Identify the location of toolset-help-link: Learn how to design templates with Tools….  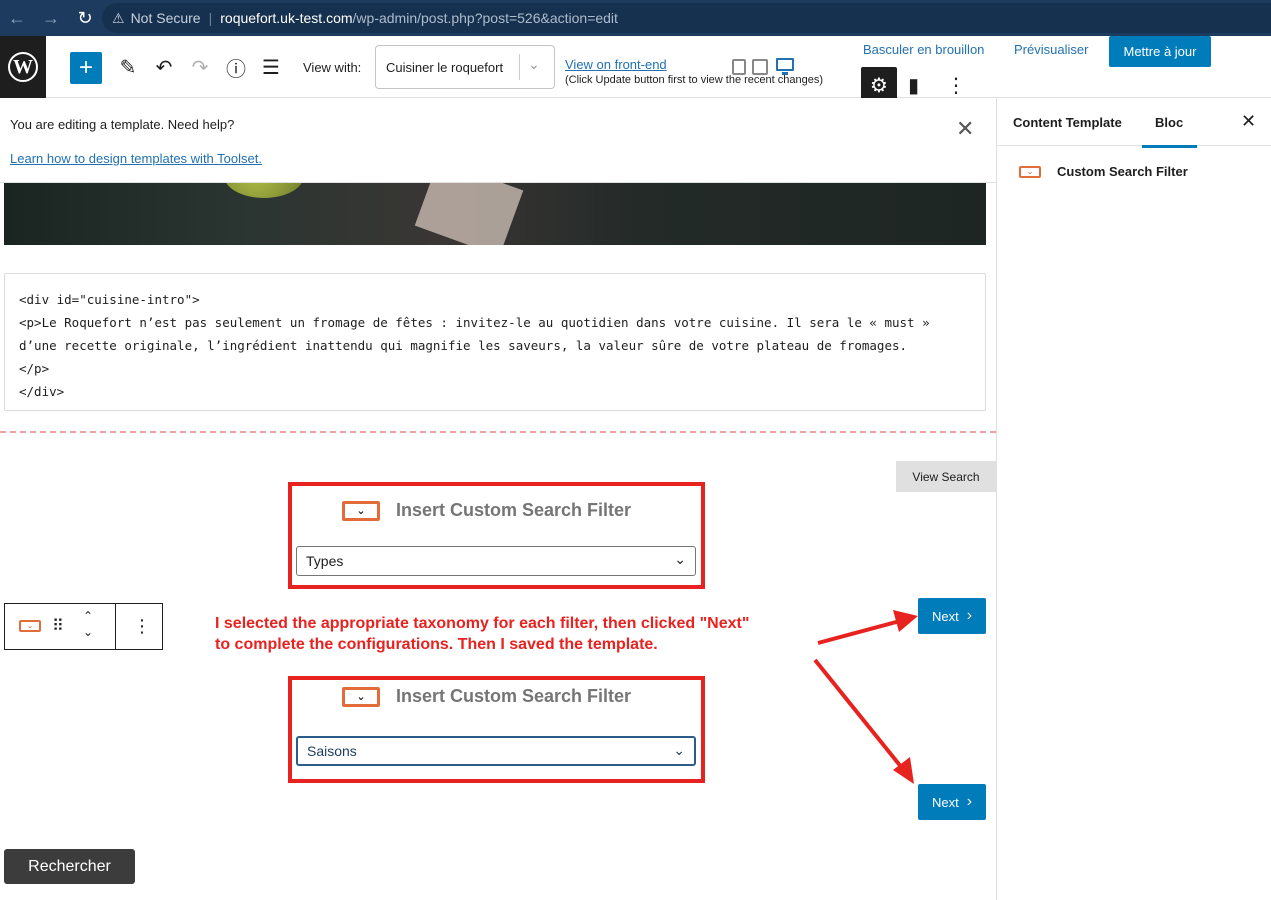
(136, 158).